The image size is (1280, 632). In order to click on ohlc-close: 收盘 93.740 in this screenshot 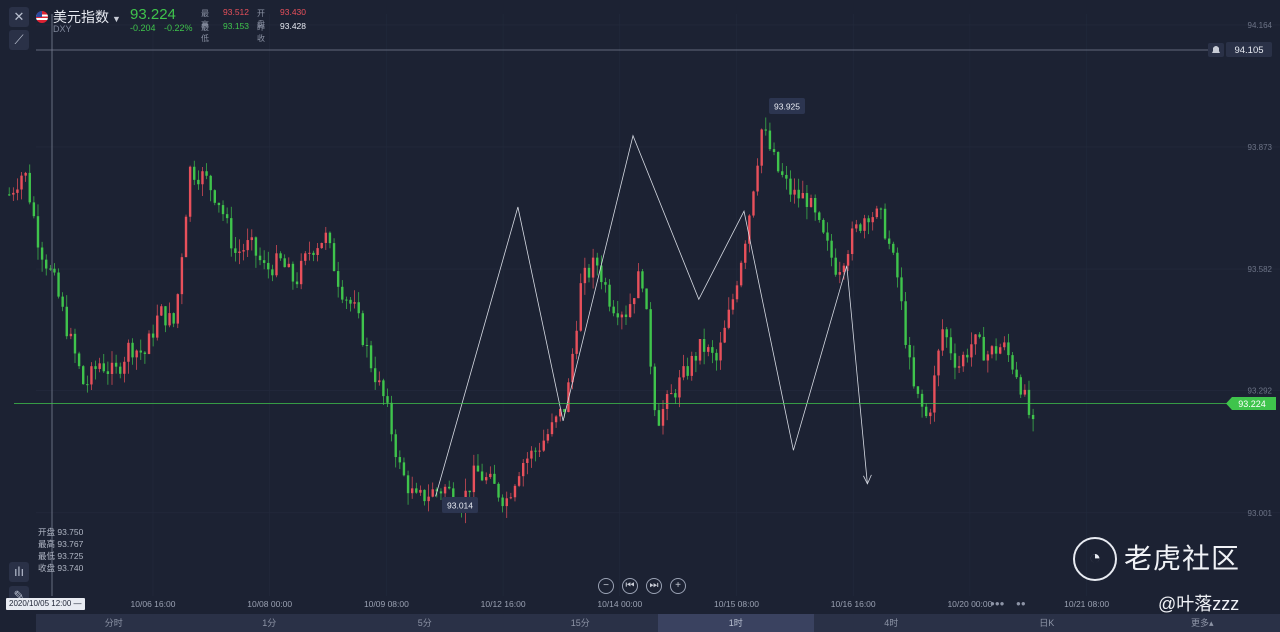, I will do `click(61, 568)`.